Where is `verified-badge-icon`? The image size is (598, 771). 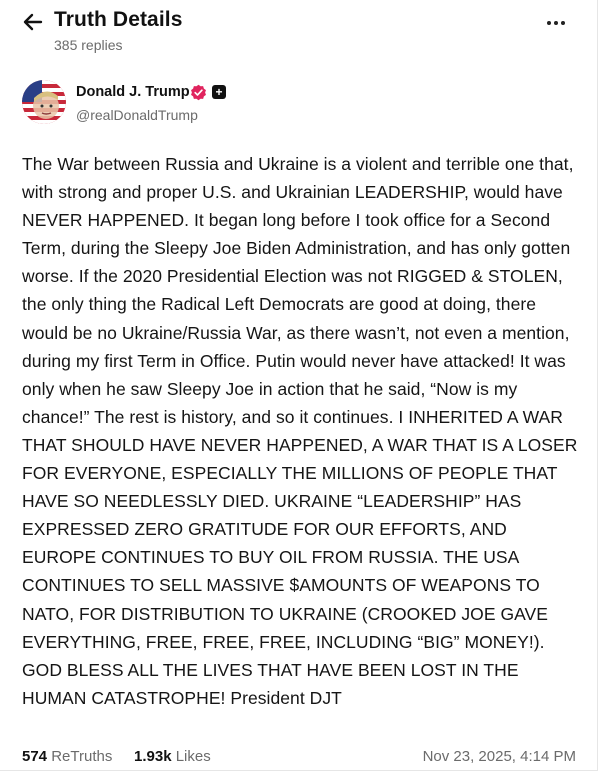 verified-badge-icon is located at coordinates (198, 92).